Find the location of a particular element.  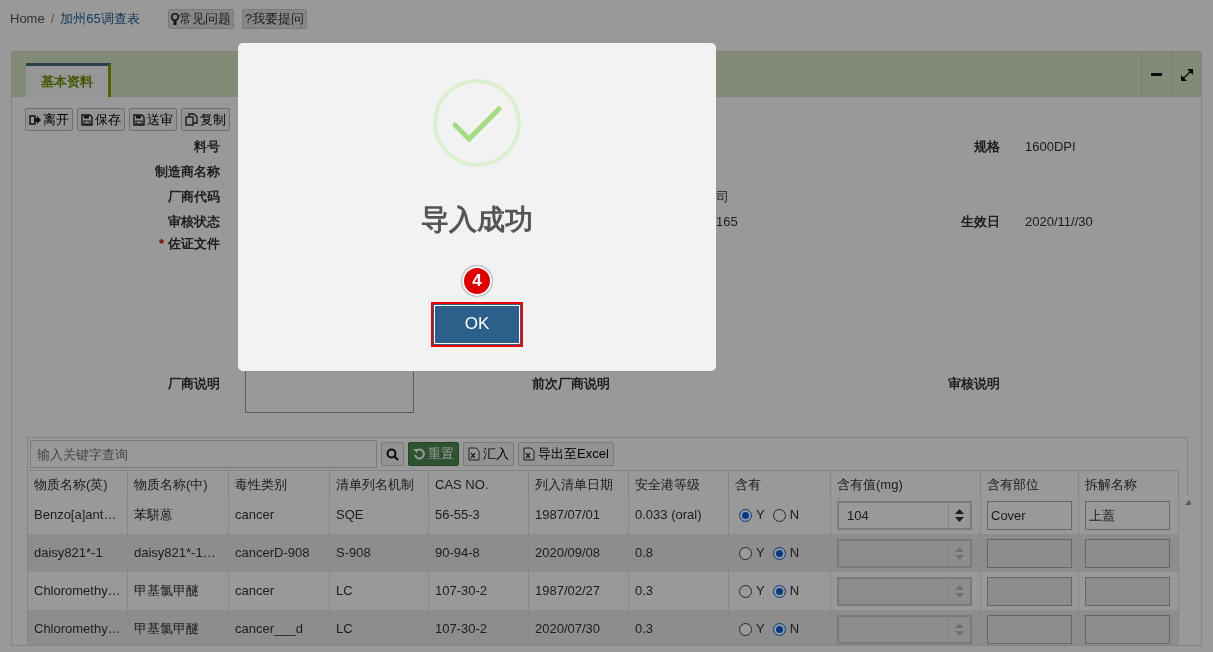

toolbar-button: 复制 is located at coordinates (205, 119).